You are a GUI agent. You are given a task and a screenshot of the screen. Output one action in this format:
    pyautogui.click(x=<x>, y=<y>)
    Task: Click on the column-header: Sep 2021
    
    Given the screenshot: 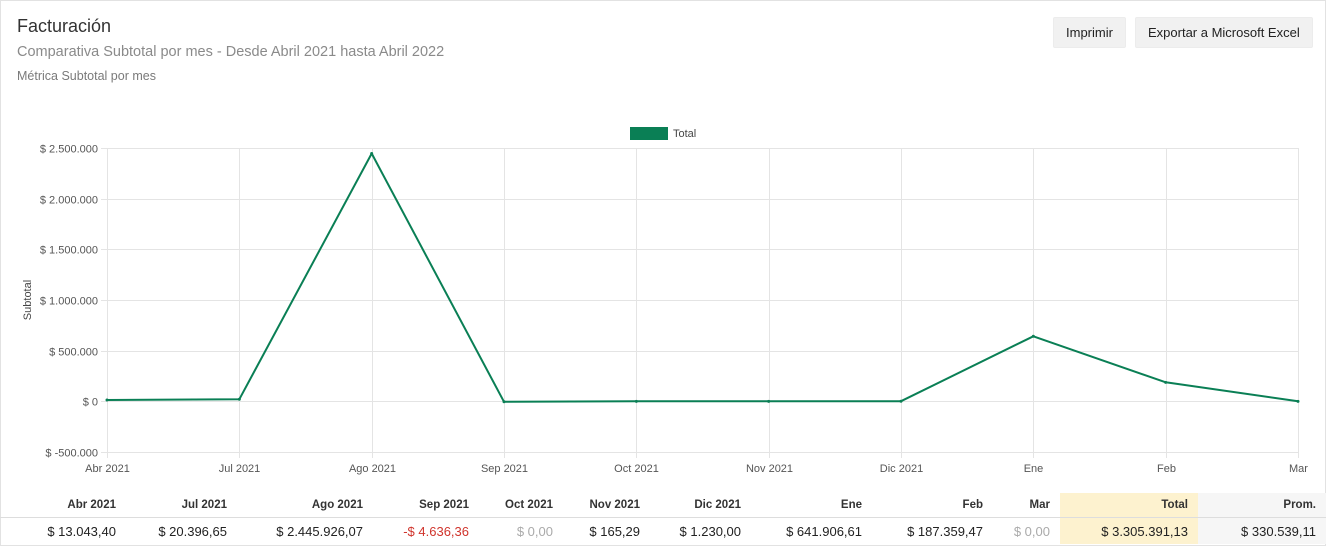 What is the action you would take?
    pyautogui.click(x=426, y=505)
    